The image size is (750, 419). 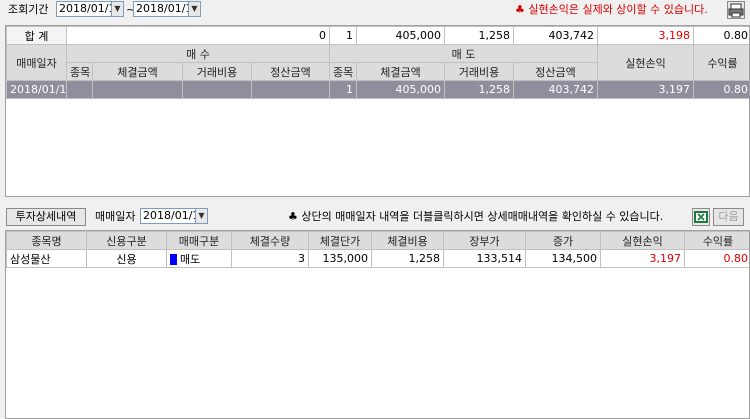 What do you see at coordinates (343, 89) in the screenshot?
I see `row-sell-count: 1` at bounding box center [343, 89].